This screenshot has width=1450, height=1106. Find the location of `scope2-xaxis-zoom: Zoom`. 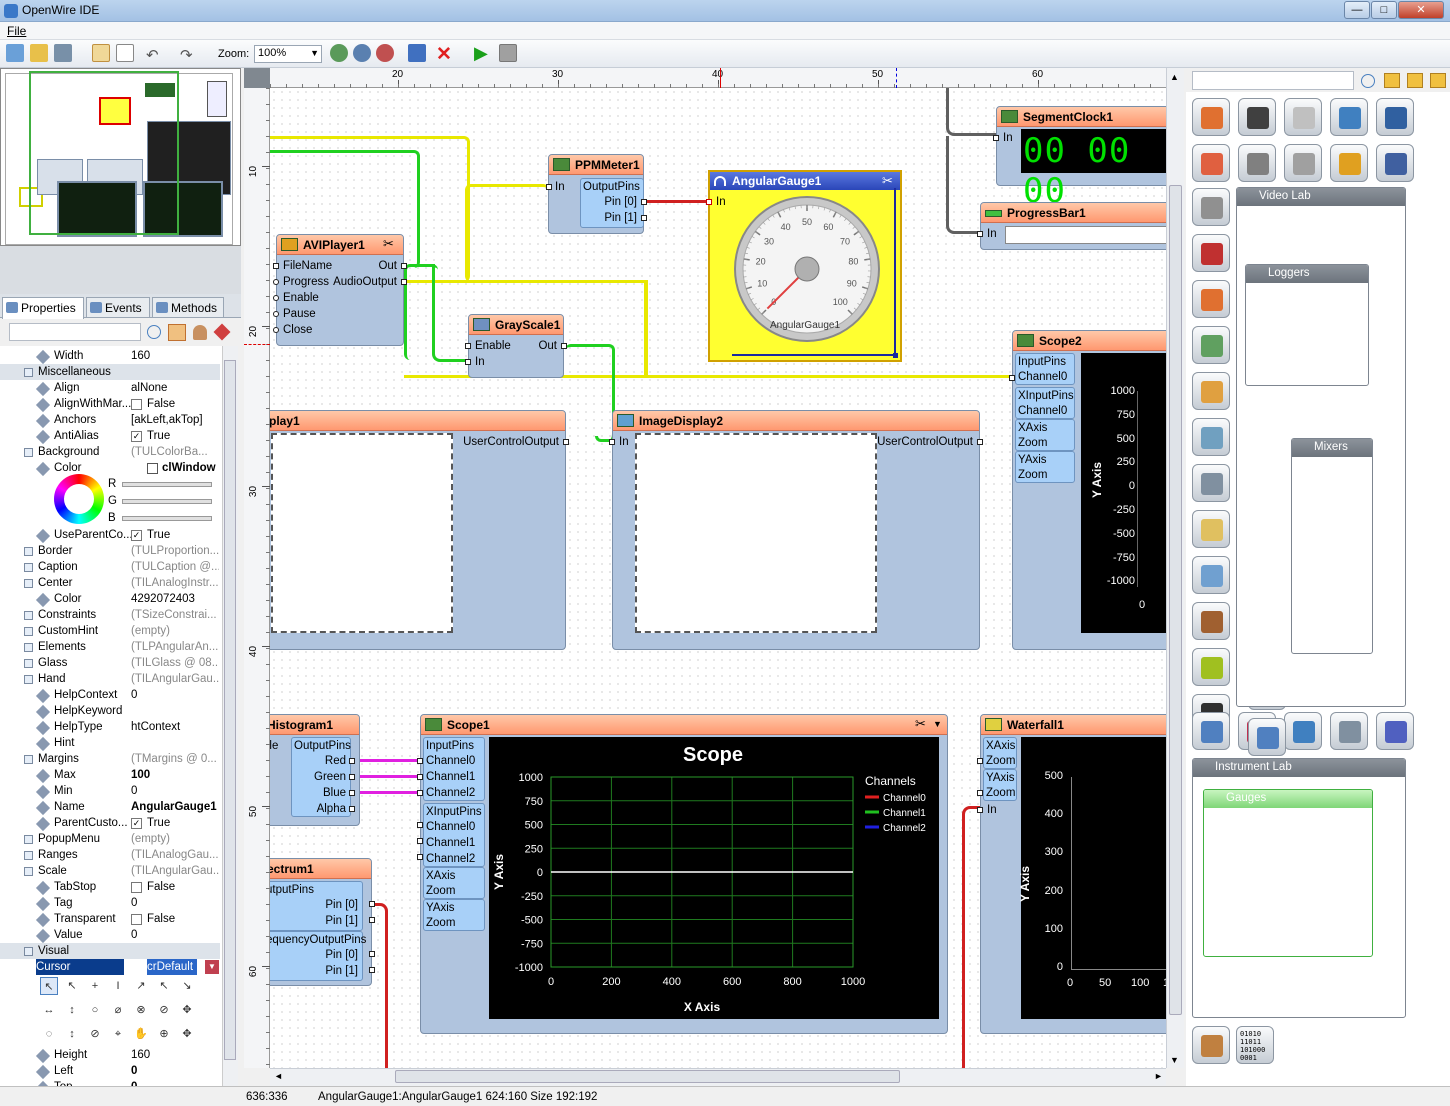

scope2-xaxis-zoom: Zoom is located at coordinates (1032, 443).